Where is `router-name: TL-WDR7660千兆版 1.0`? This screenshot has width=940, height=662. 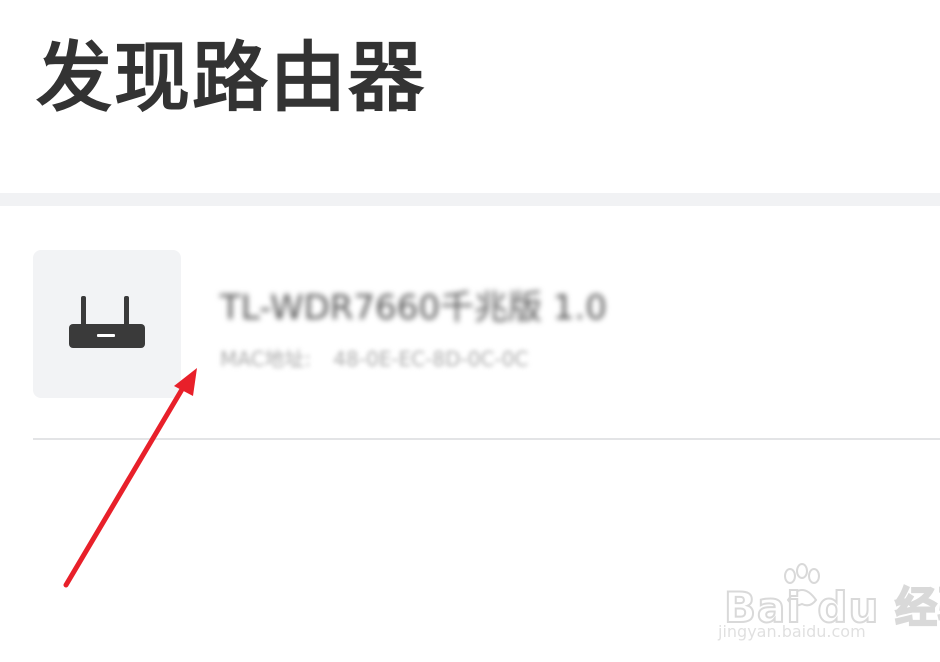
router-name: TL-WDR7660千兆版 1.0 is located at coordinates (413, 308).